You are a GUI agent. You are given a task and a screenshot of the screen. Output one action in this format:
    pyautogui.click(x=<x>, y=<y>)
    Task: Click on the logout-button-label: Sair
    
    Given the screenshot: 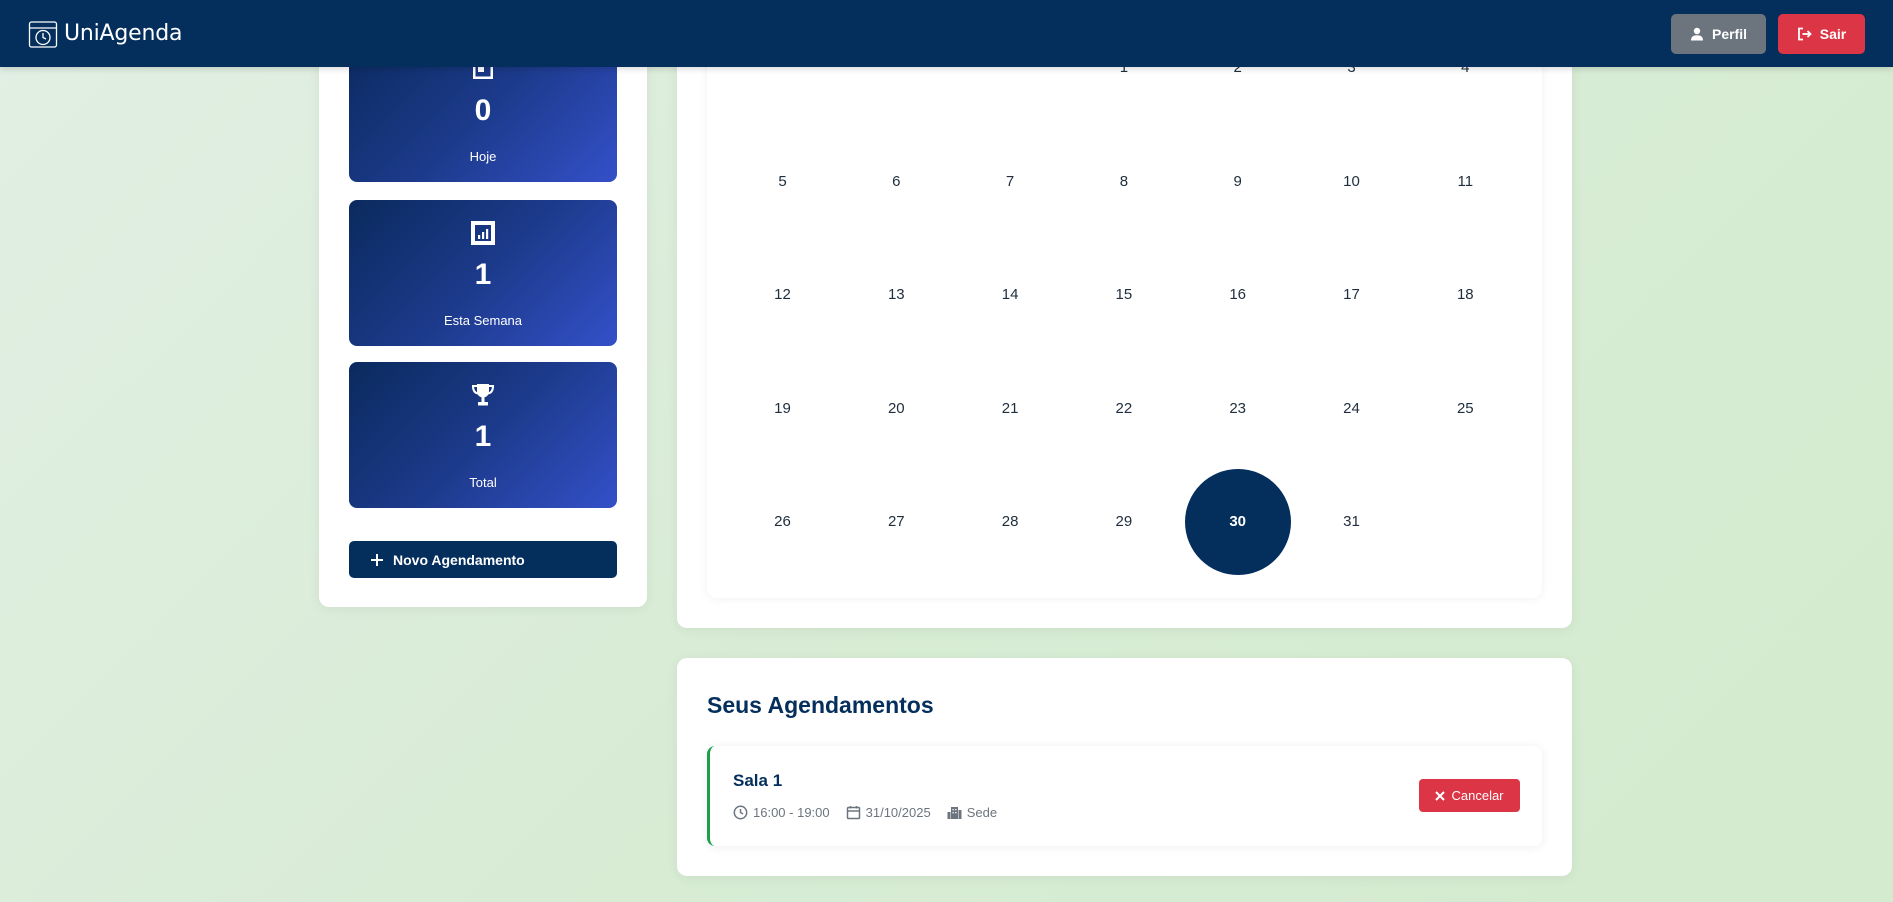 What is the action you would take?
    pyautogui.click(x=1833, y=33)
    